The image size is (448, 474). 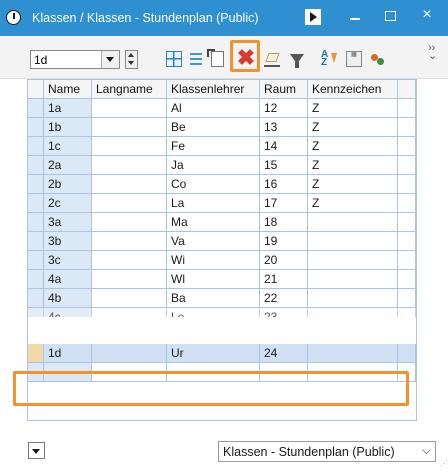 I want to click on column-header-kennzeichen: Kennzeichen, so click(x=353, y=89).